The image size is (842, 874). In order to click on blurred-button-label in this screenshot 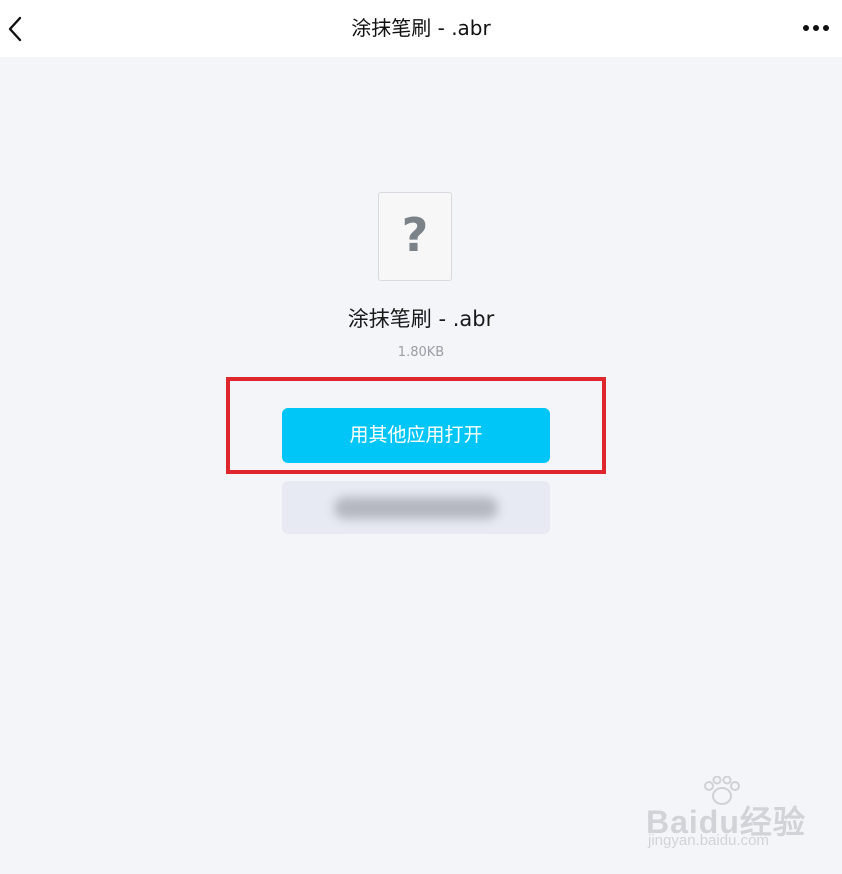, I will do `click(416, 508)`.